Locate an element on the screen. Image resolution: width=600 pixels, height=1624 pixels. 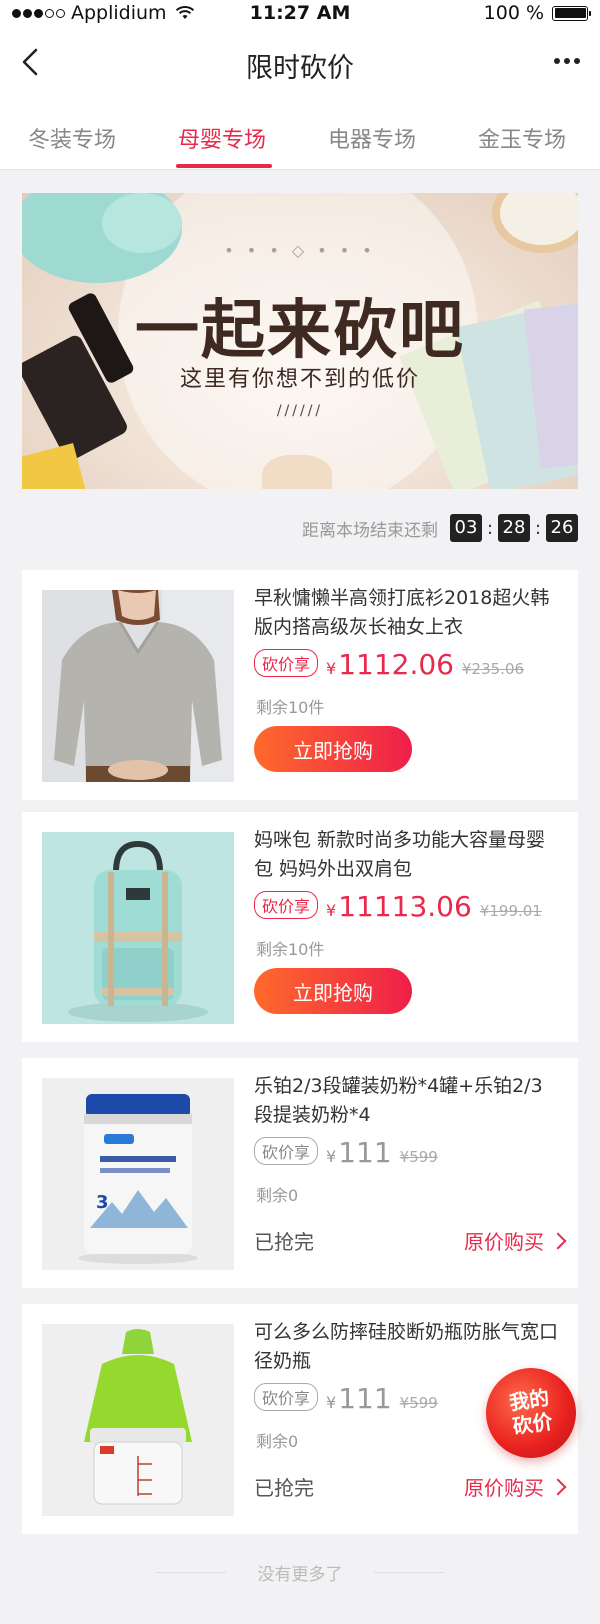
status-bar: Applidium 11:27 AM 100 % is located at coordinates (300, 14).